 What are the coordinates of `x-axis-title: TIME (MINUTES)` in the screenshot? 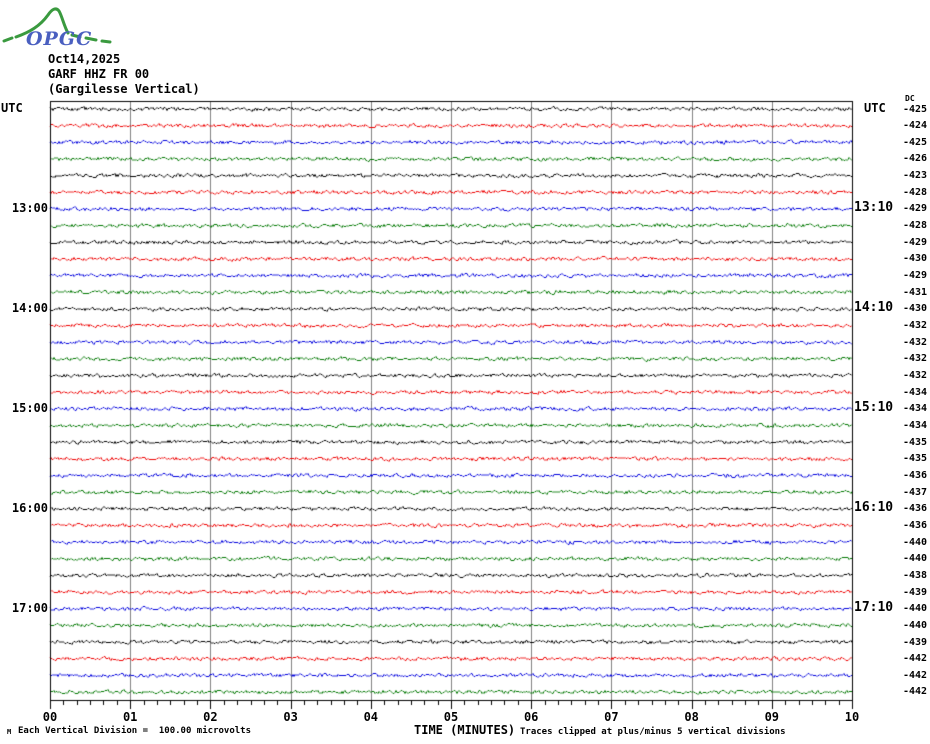 It's located at (465, 730).